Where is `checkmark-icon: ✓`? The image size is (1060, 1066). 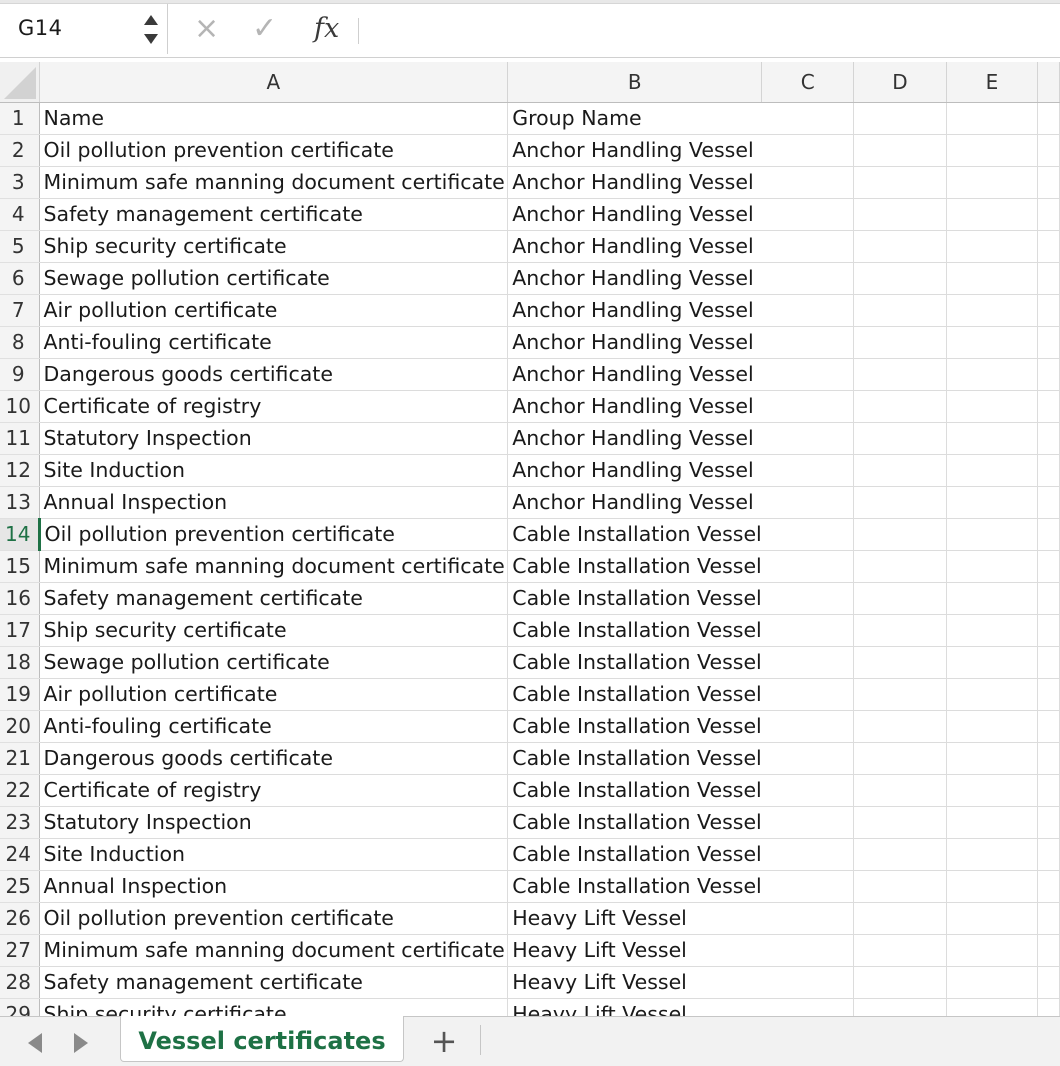
checkmark-icon: ✓ is located at coordinates (264, 29).